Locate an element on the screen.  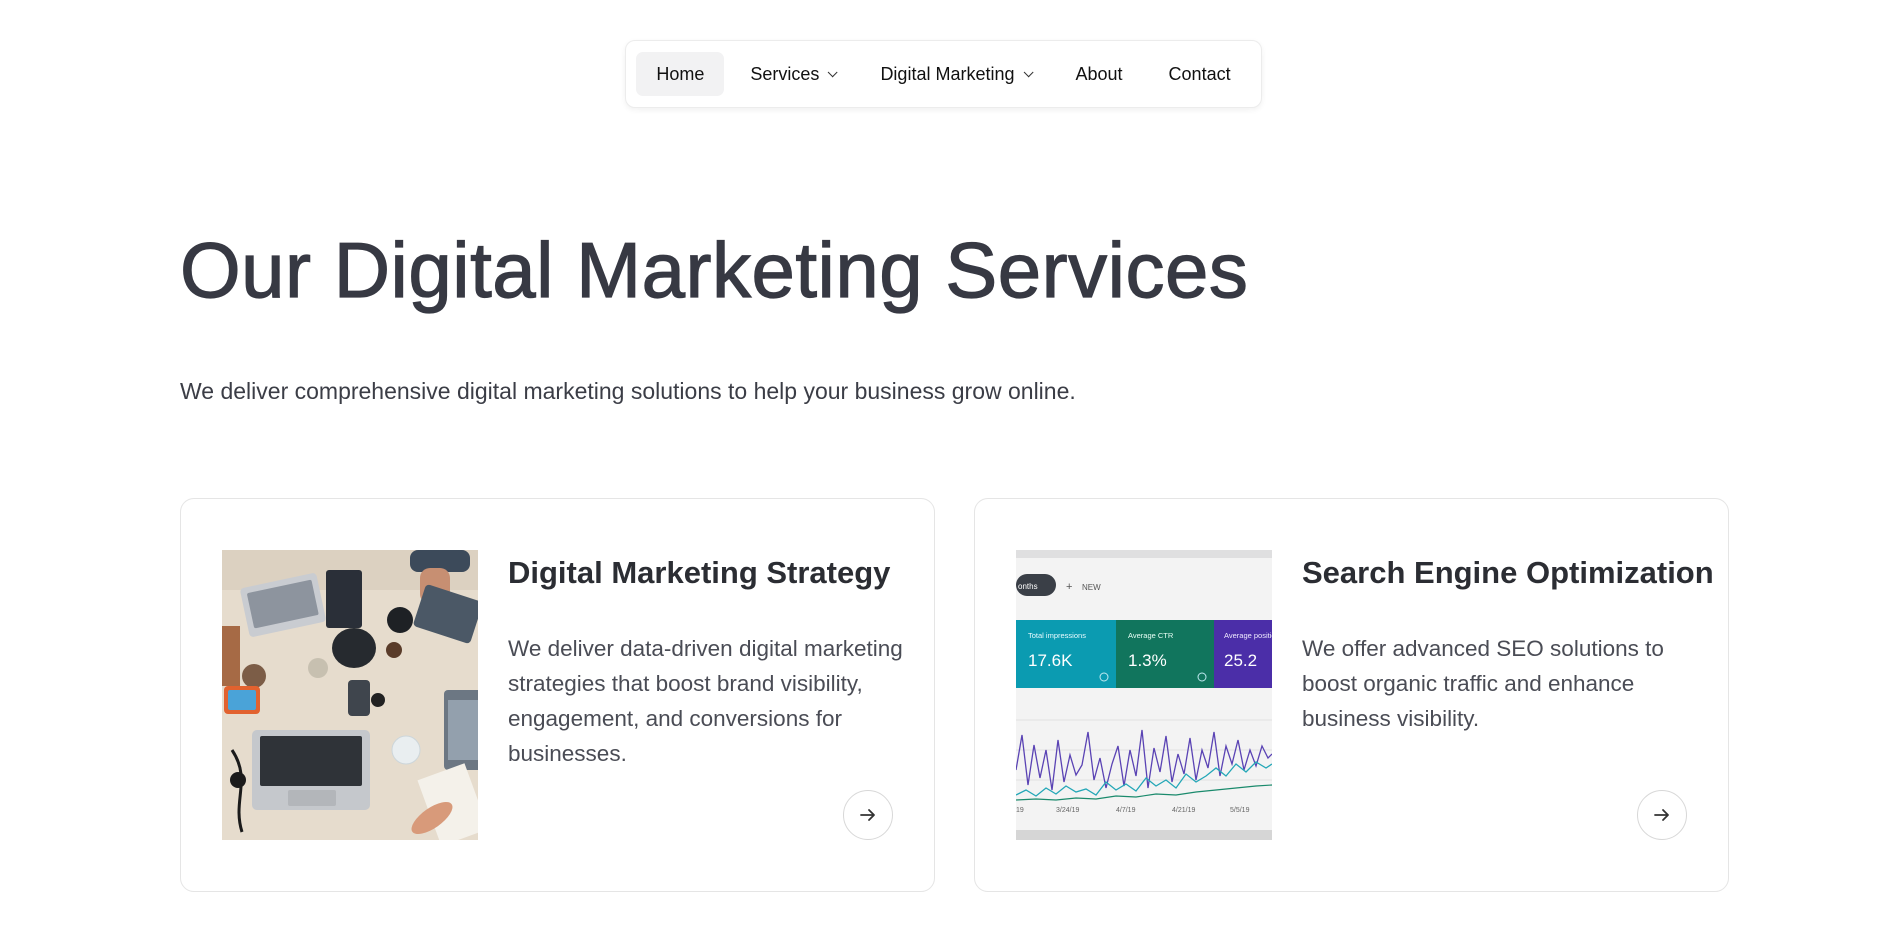
nav-item-label: Contact is located at coordinates (1199, 73).